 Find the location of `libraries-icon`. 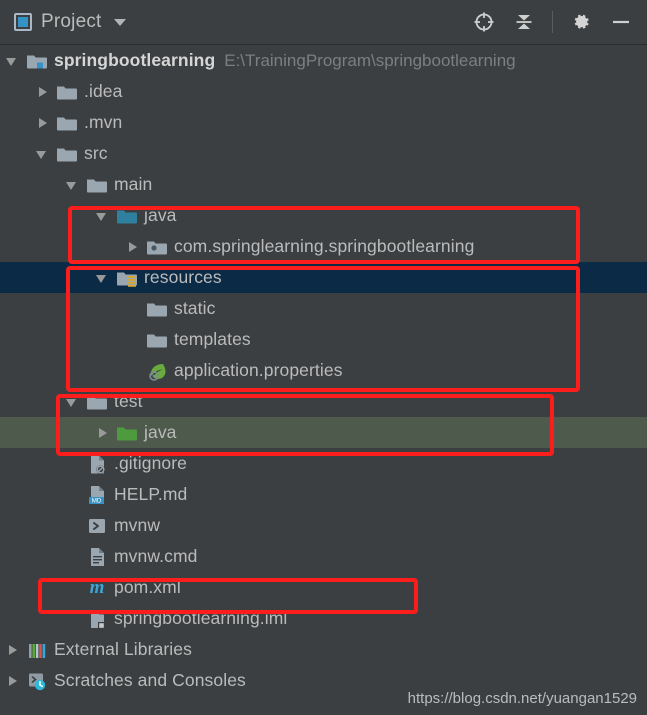

libraries-icon is located at coordinates (37, 650).